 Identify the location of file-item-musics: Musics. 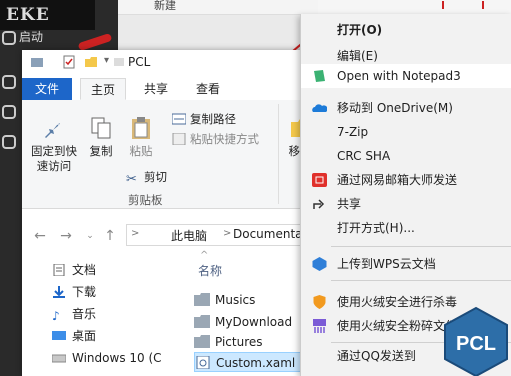
(224, 300).